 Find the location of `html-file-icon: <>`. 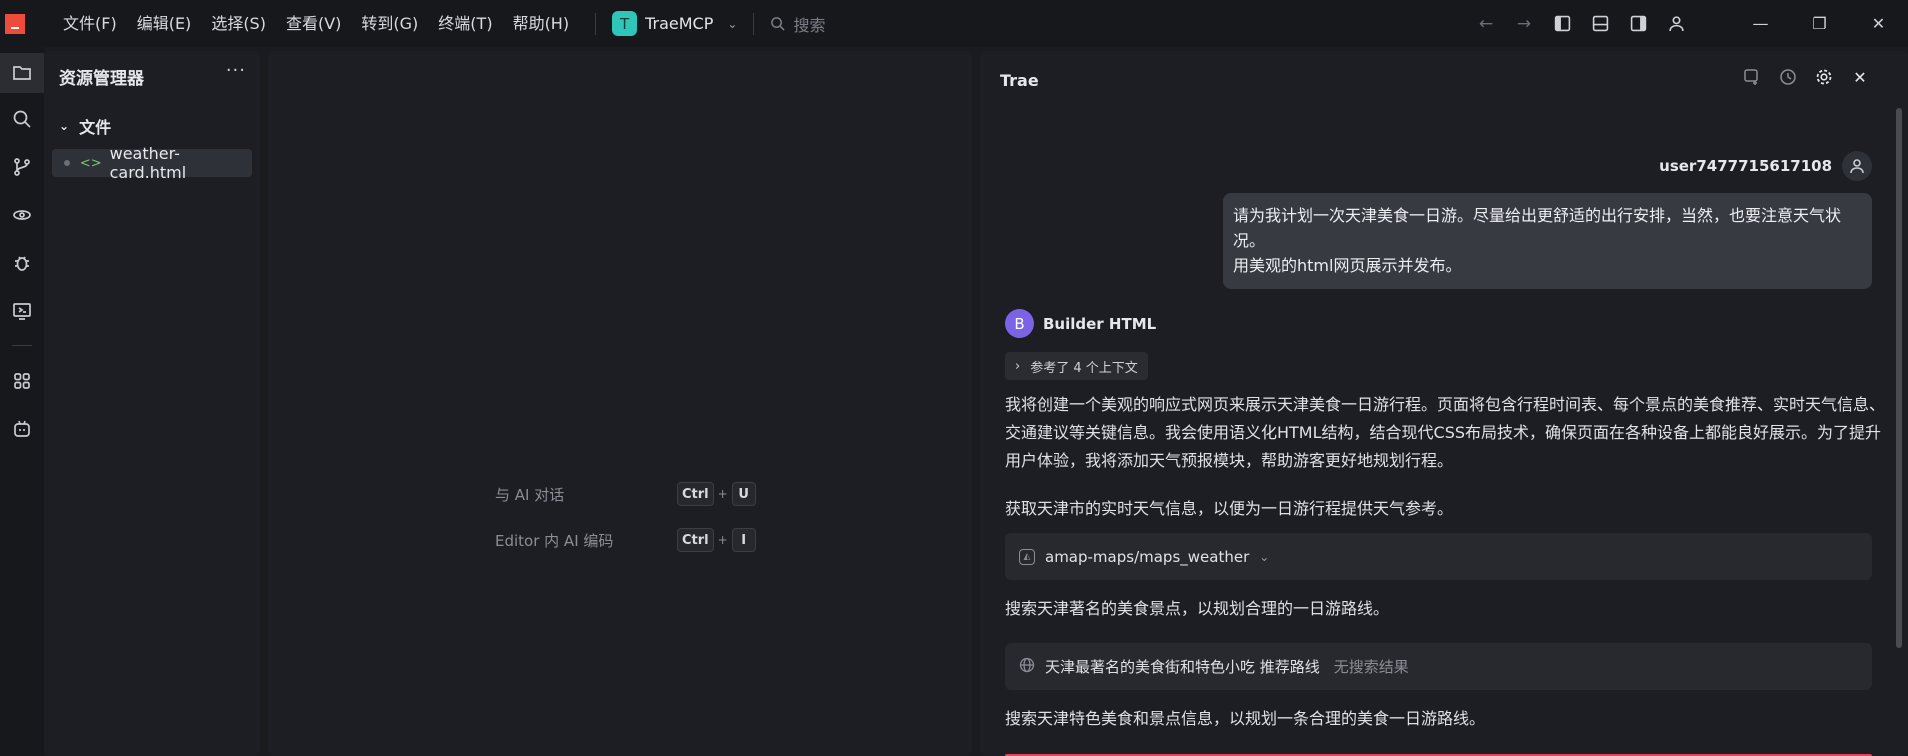

html-file-icon: <> is located at coordinates (90, 163).